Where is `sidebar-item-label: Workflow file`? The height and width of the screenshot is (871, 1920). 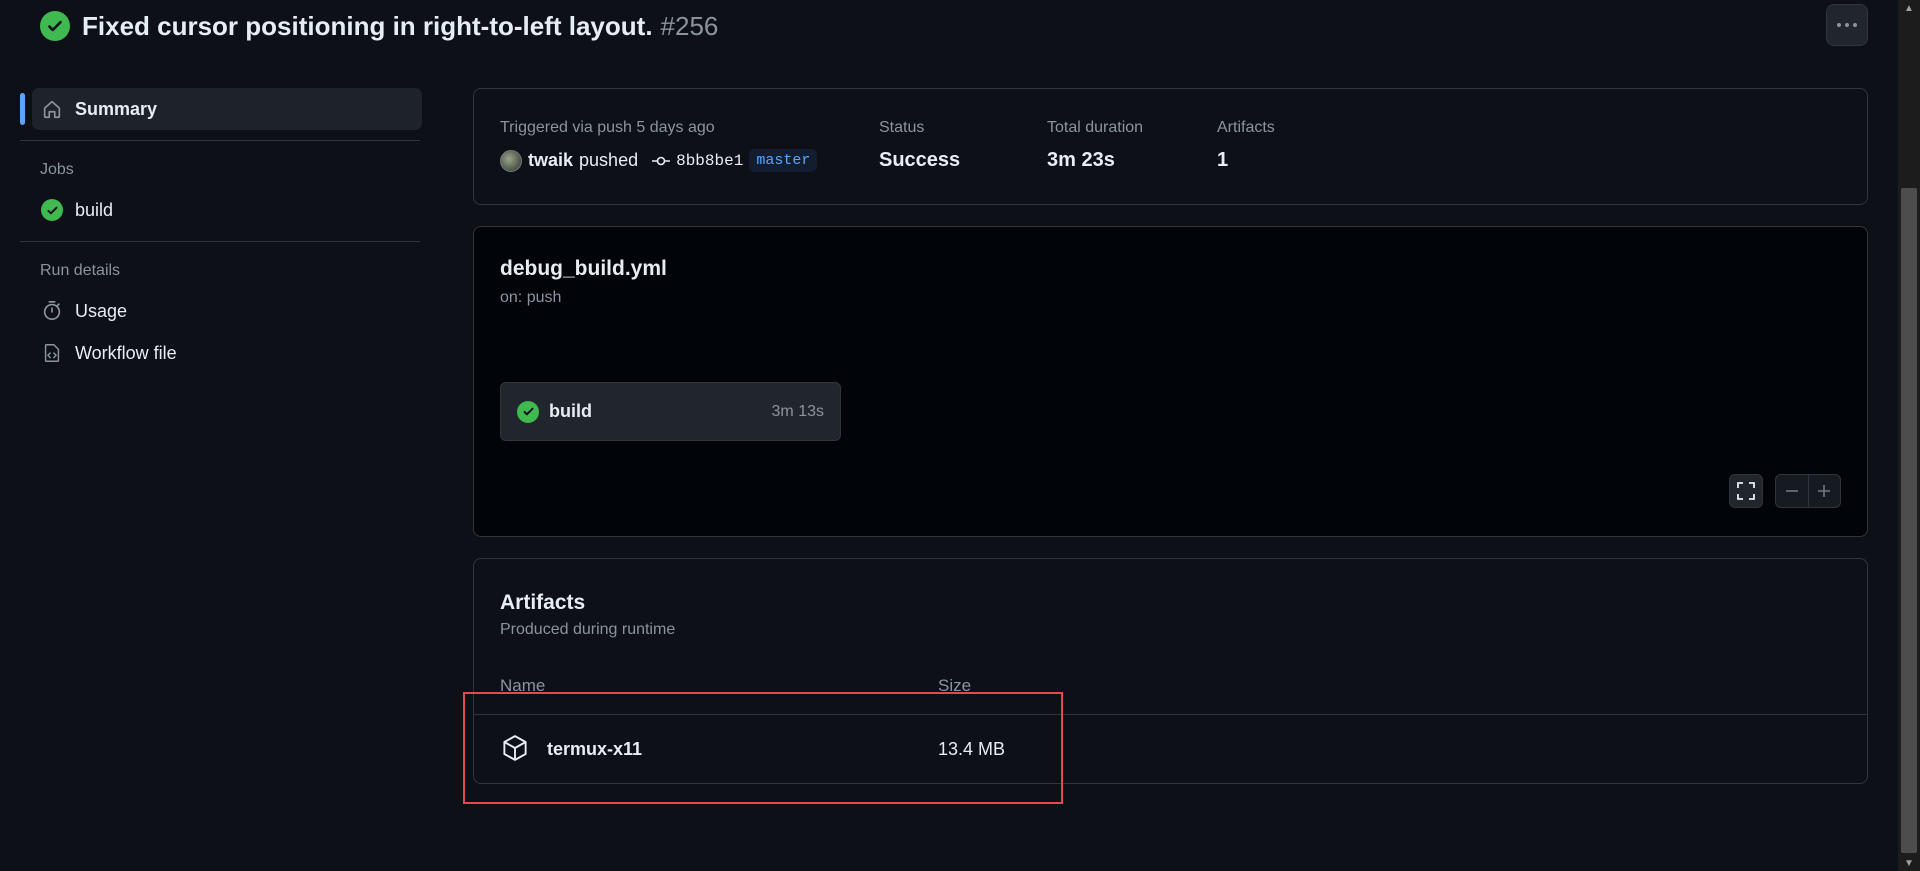 sidebar-item-label: Workflow file is located at coordinates (126, 352).